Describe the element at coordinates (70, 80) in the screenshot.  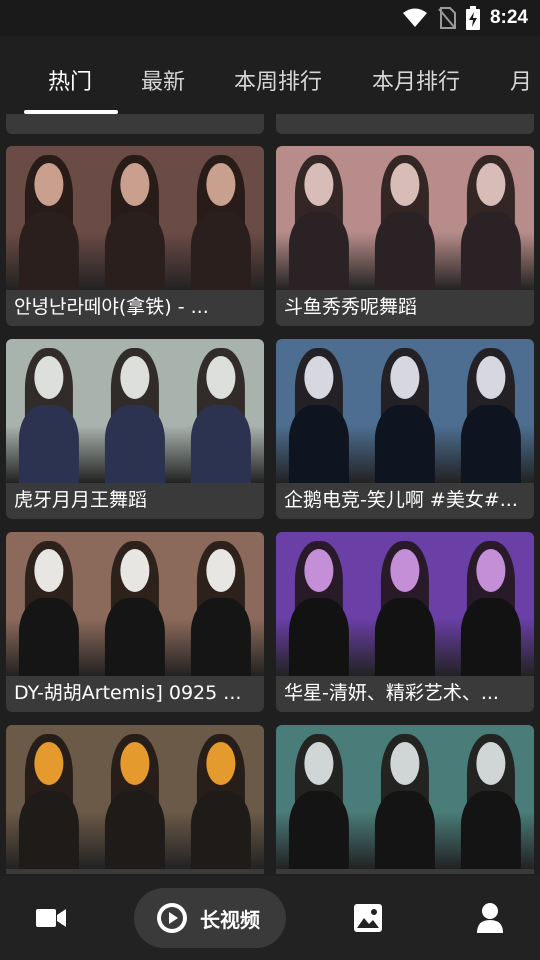
I see `tab-hot: 热门` at that location.